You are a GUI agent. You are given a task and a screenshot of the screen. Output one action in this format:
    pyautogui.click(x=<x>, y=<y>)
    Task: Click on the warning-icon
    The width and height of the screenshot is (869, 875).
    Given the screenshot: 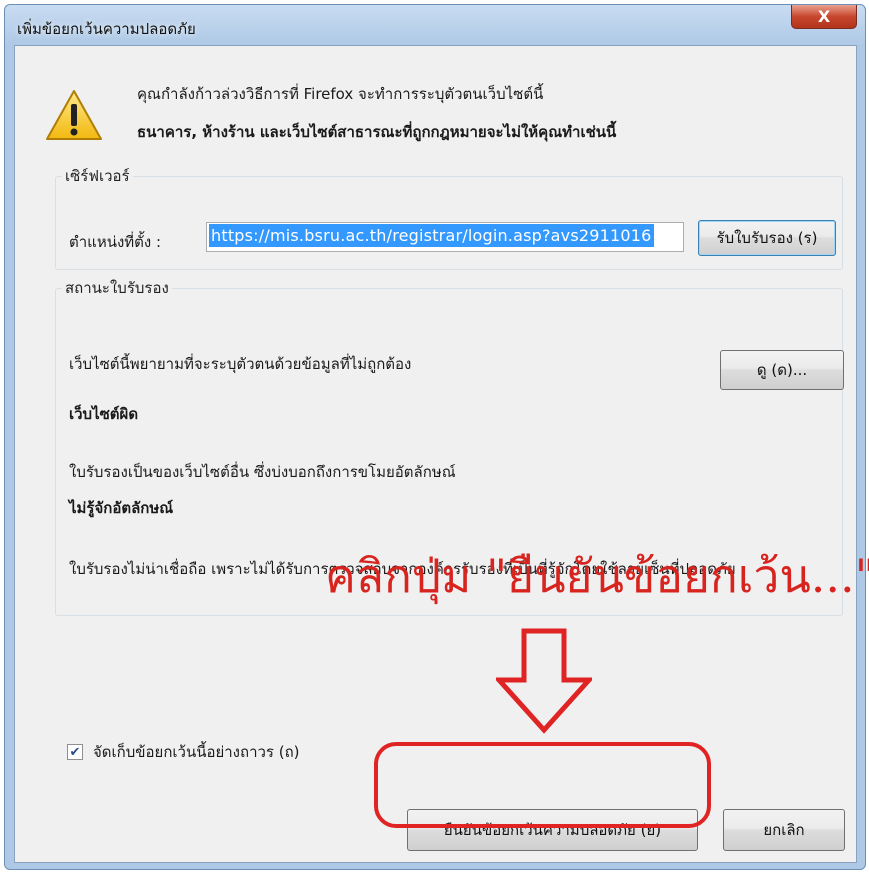 What is the action you would take?
    pyautogui.click(x=74, y=115)
    